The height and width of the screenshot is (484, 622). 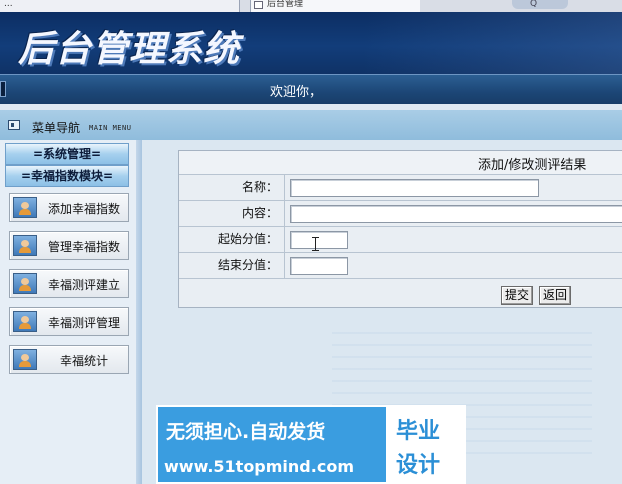 I want to click on ad-badge-line-2: 设计, so click(x=418, y=465).